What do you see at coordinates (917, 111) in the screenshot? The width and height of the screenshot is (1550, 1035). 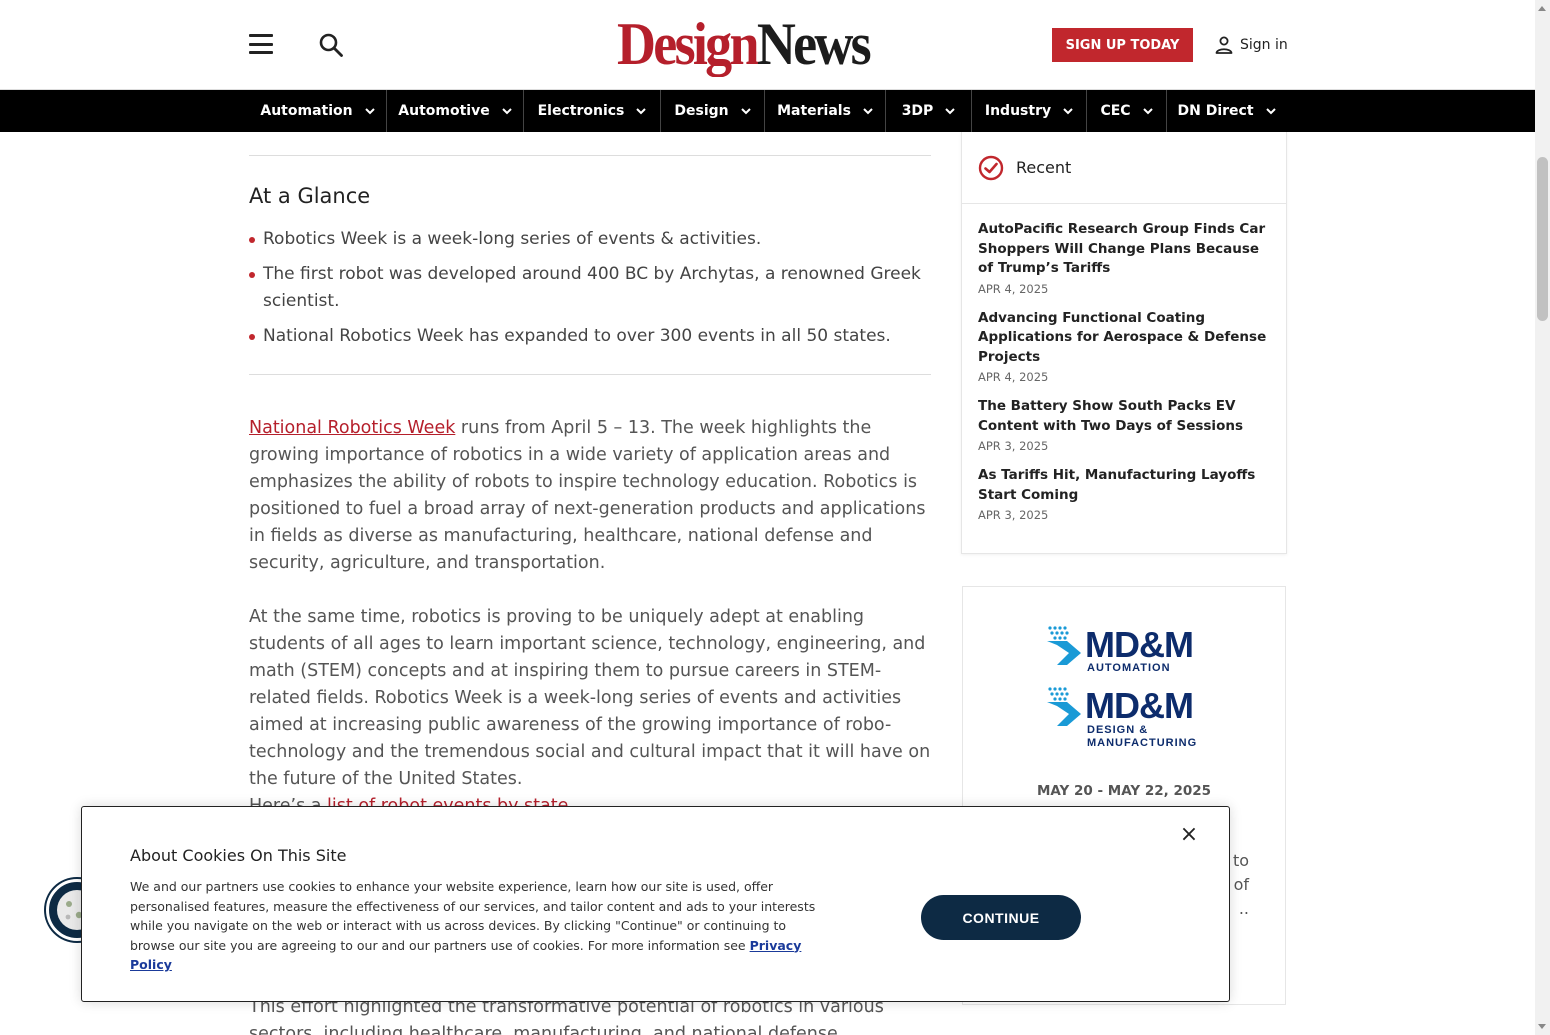 I see `nav-item-label: 3DP` at bounding box center [917, 111].